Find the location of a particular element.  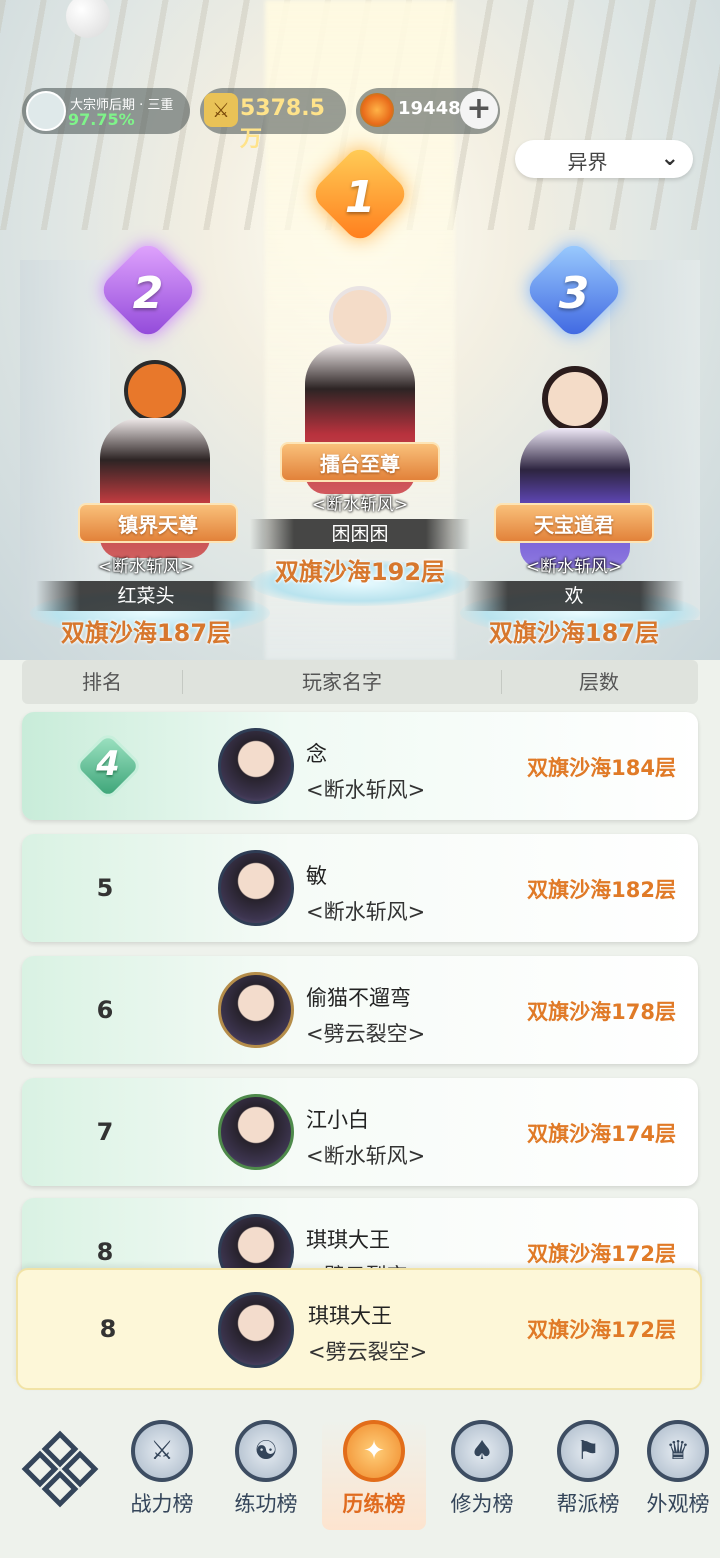

chevron-down-icon: ⌄ is located at coordinates (669, 158).